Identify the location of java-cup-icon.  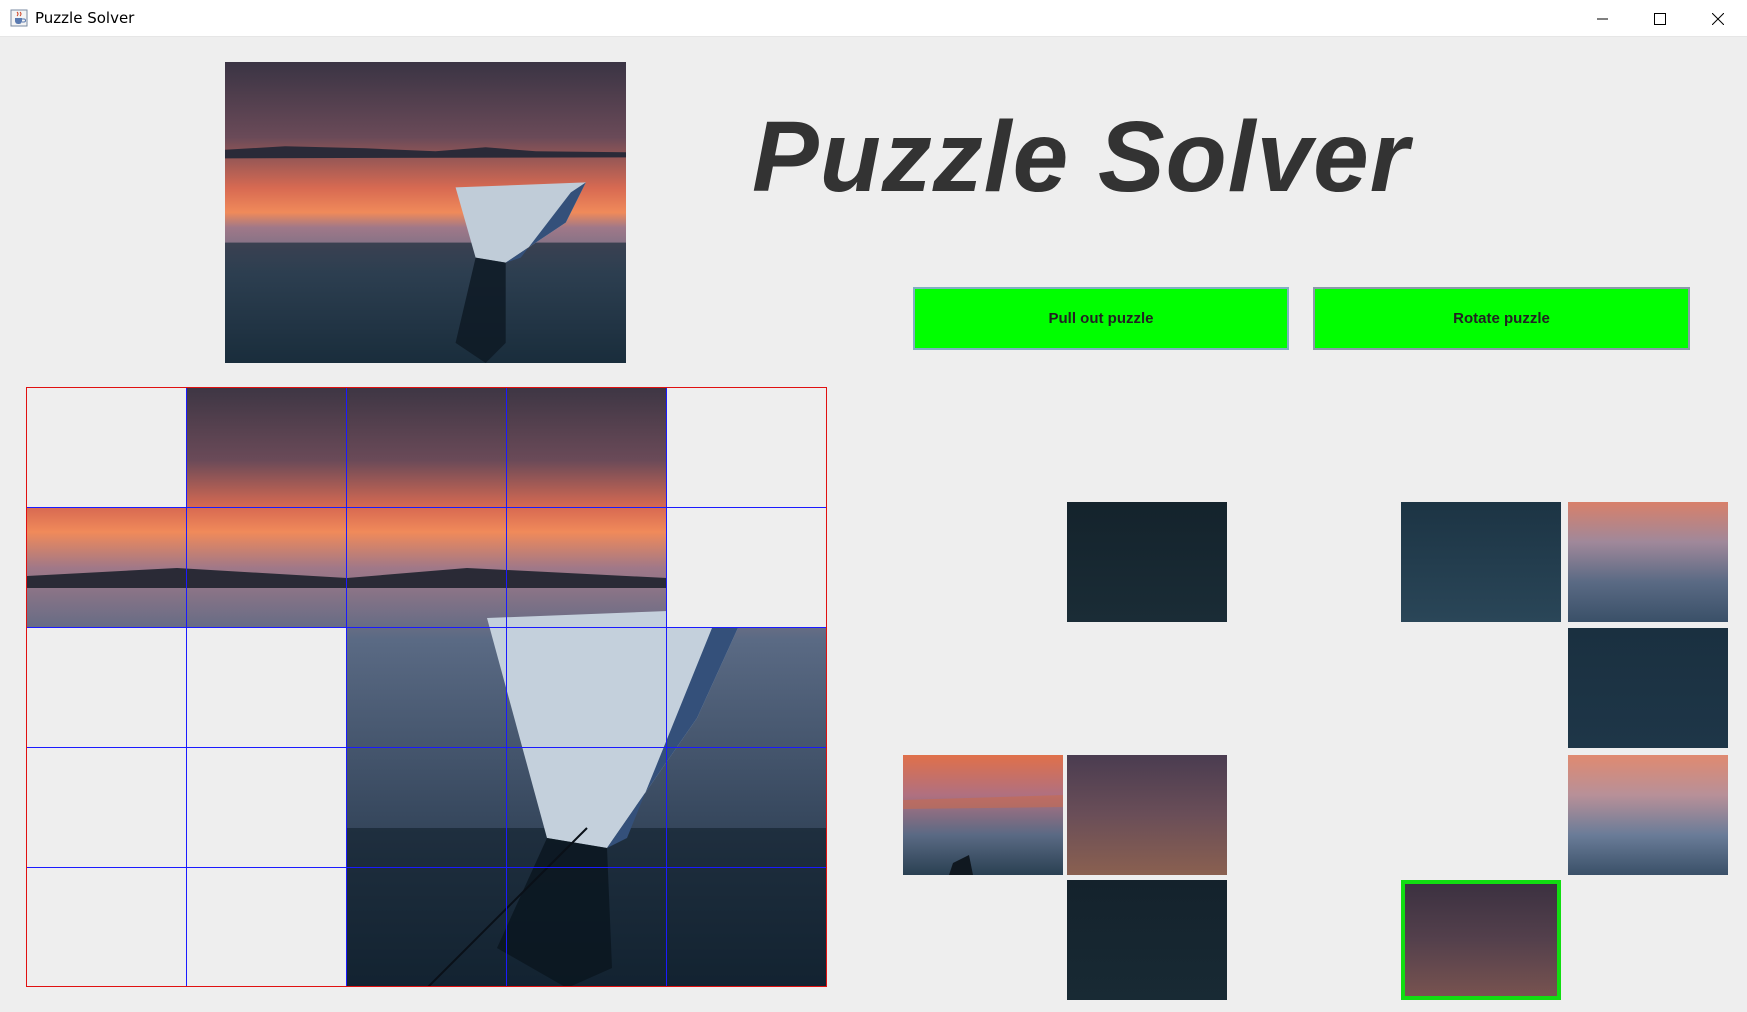
(19, 18).